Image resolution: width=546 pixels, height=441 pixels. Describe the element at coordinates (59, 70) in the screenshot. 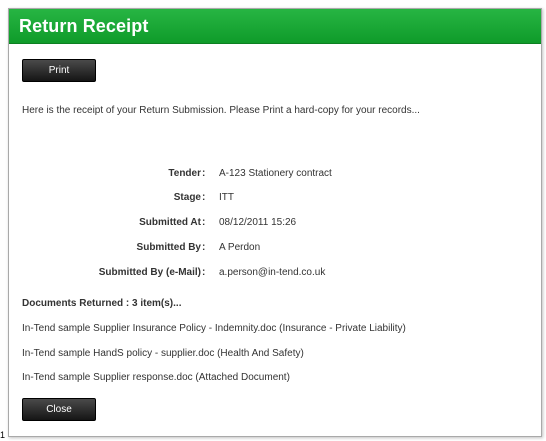

I see `print-button: Print` at that location.